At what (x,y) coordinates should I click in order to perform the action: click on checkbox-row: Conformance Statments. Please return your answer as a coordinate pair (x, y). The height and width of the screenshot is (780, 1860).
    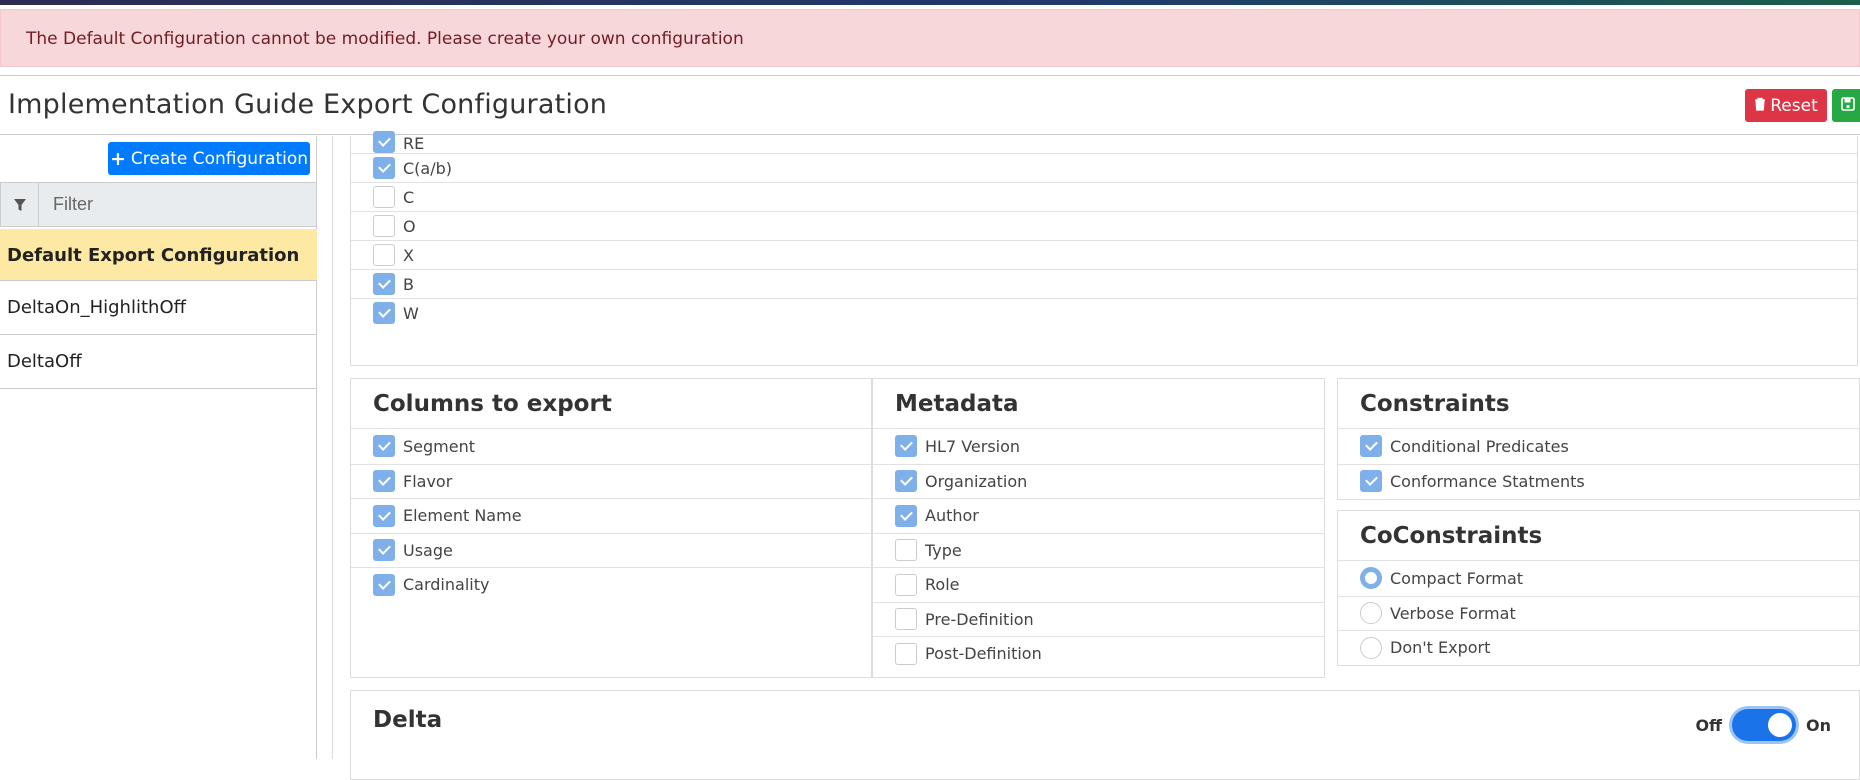
    Looking at the image, I should click on (1598, 481).